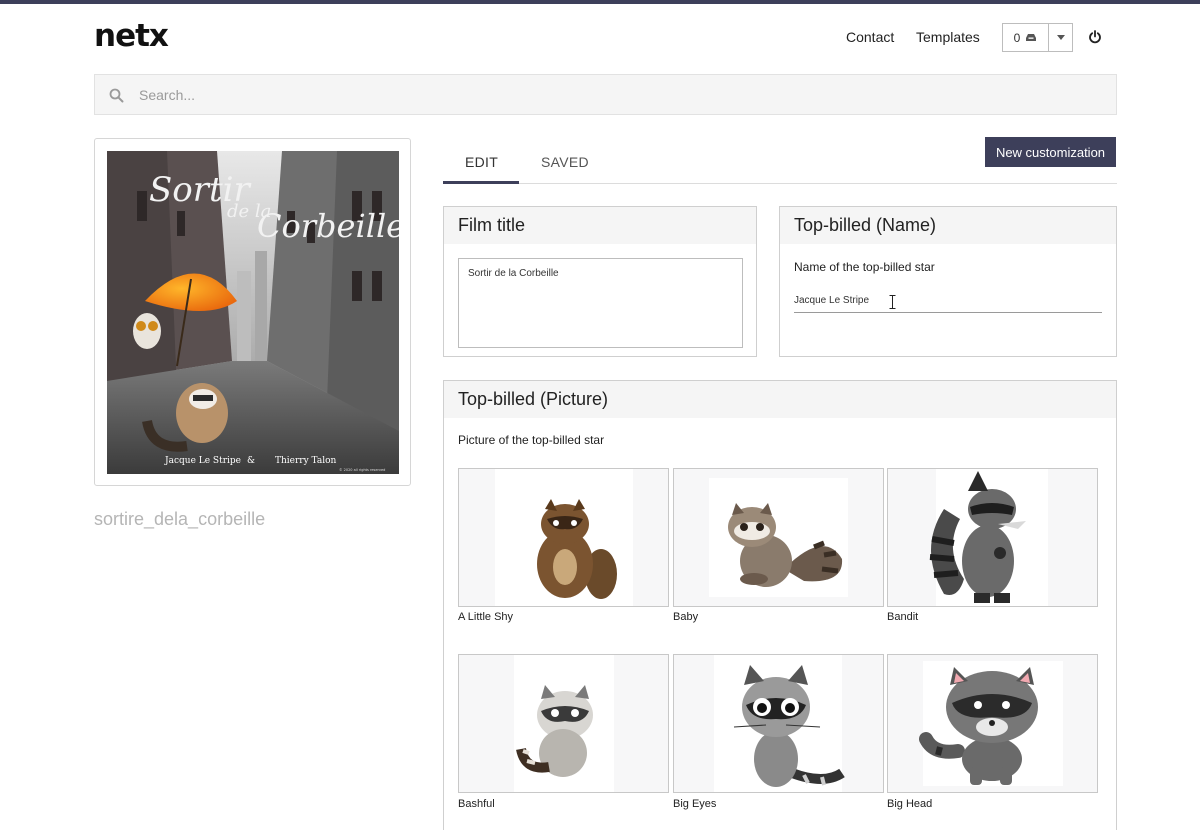 This screenshot has height=830, width=1200. Describe the element at coordinates (948, 300) in the screenshot. I see `top-billed-name-input` at that location.